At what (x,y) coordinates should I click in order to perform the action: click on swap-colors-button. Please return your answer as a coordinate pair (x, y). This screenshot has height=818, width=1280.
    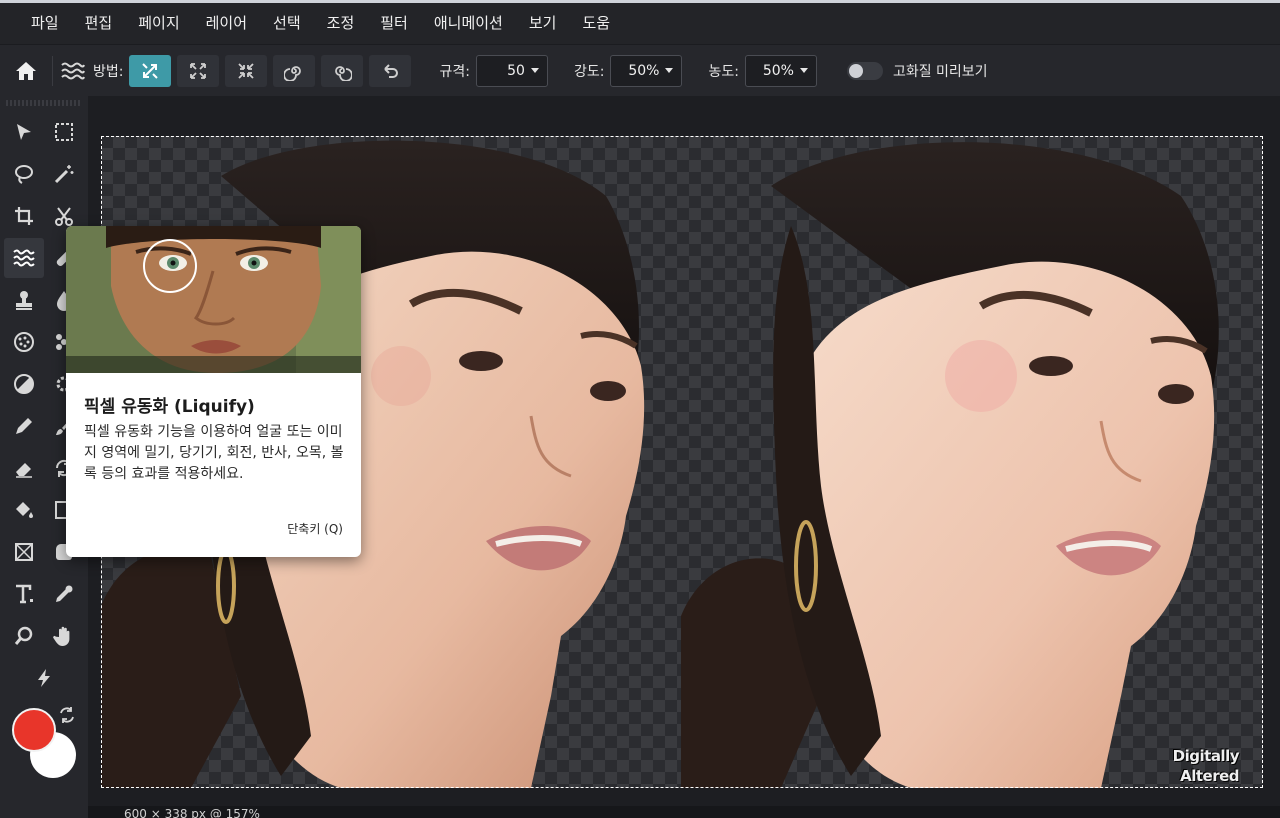
    Looking at the image, I should click on (67, 715).